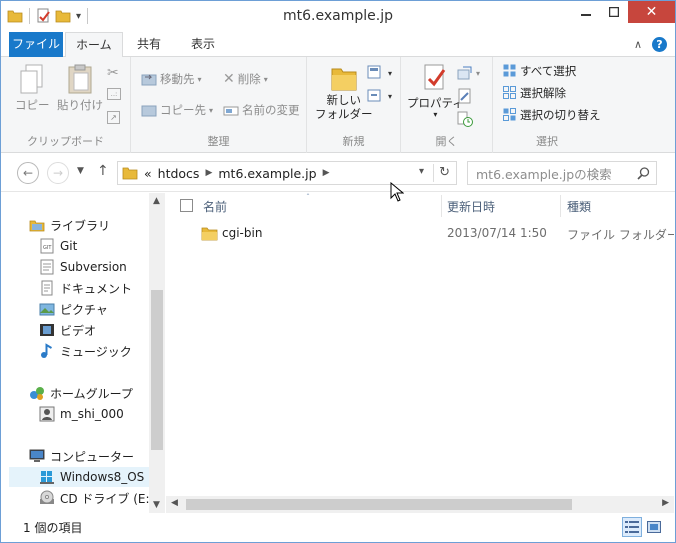 The height and width of the screenshot is (543, 676). I want to click on invert-selection-button: 選択の切り替え, so click(552, 115).